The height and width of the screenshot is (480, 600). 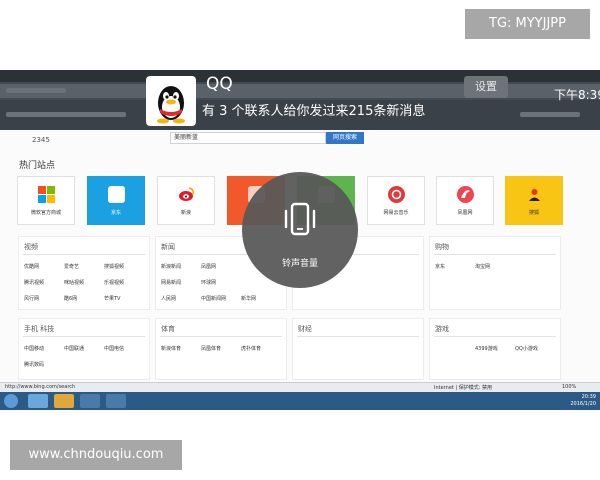 What do you see at coordinates (534, 194) in the screenshot?
I see `sohu-logo-icon` at bounding box center [534, 194].